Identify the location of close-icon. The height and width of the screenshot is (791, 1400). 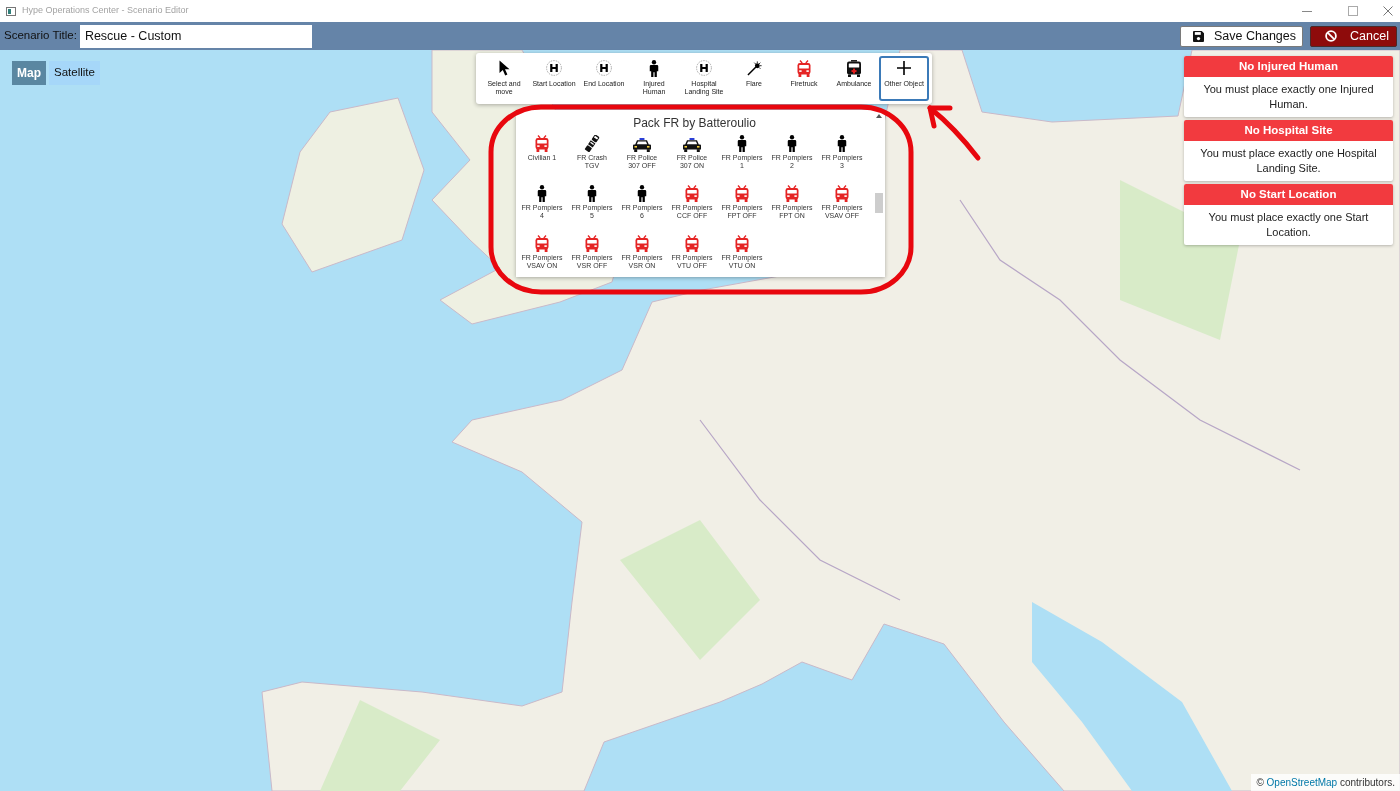
(1388, 11).